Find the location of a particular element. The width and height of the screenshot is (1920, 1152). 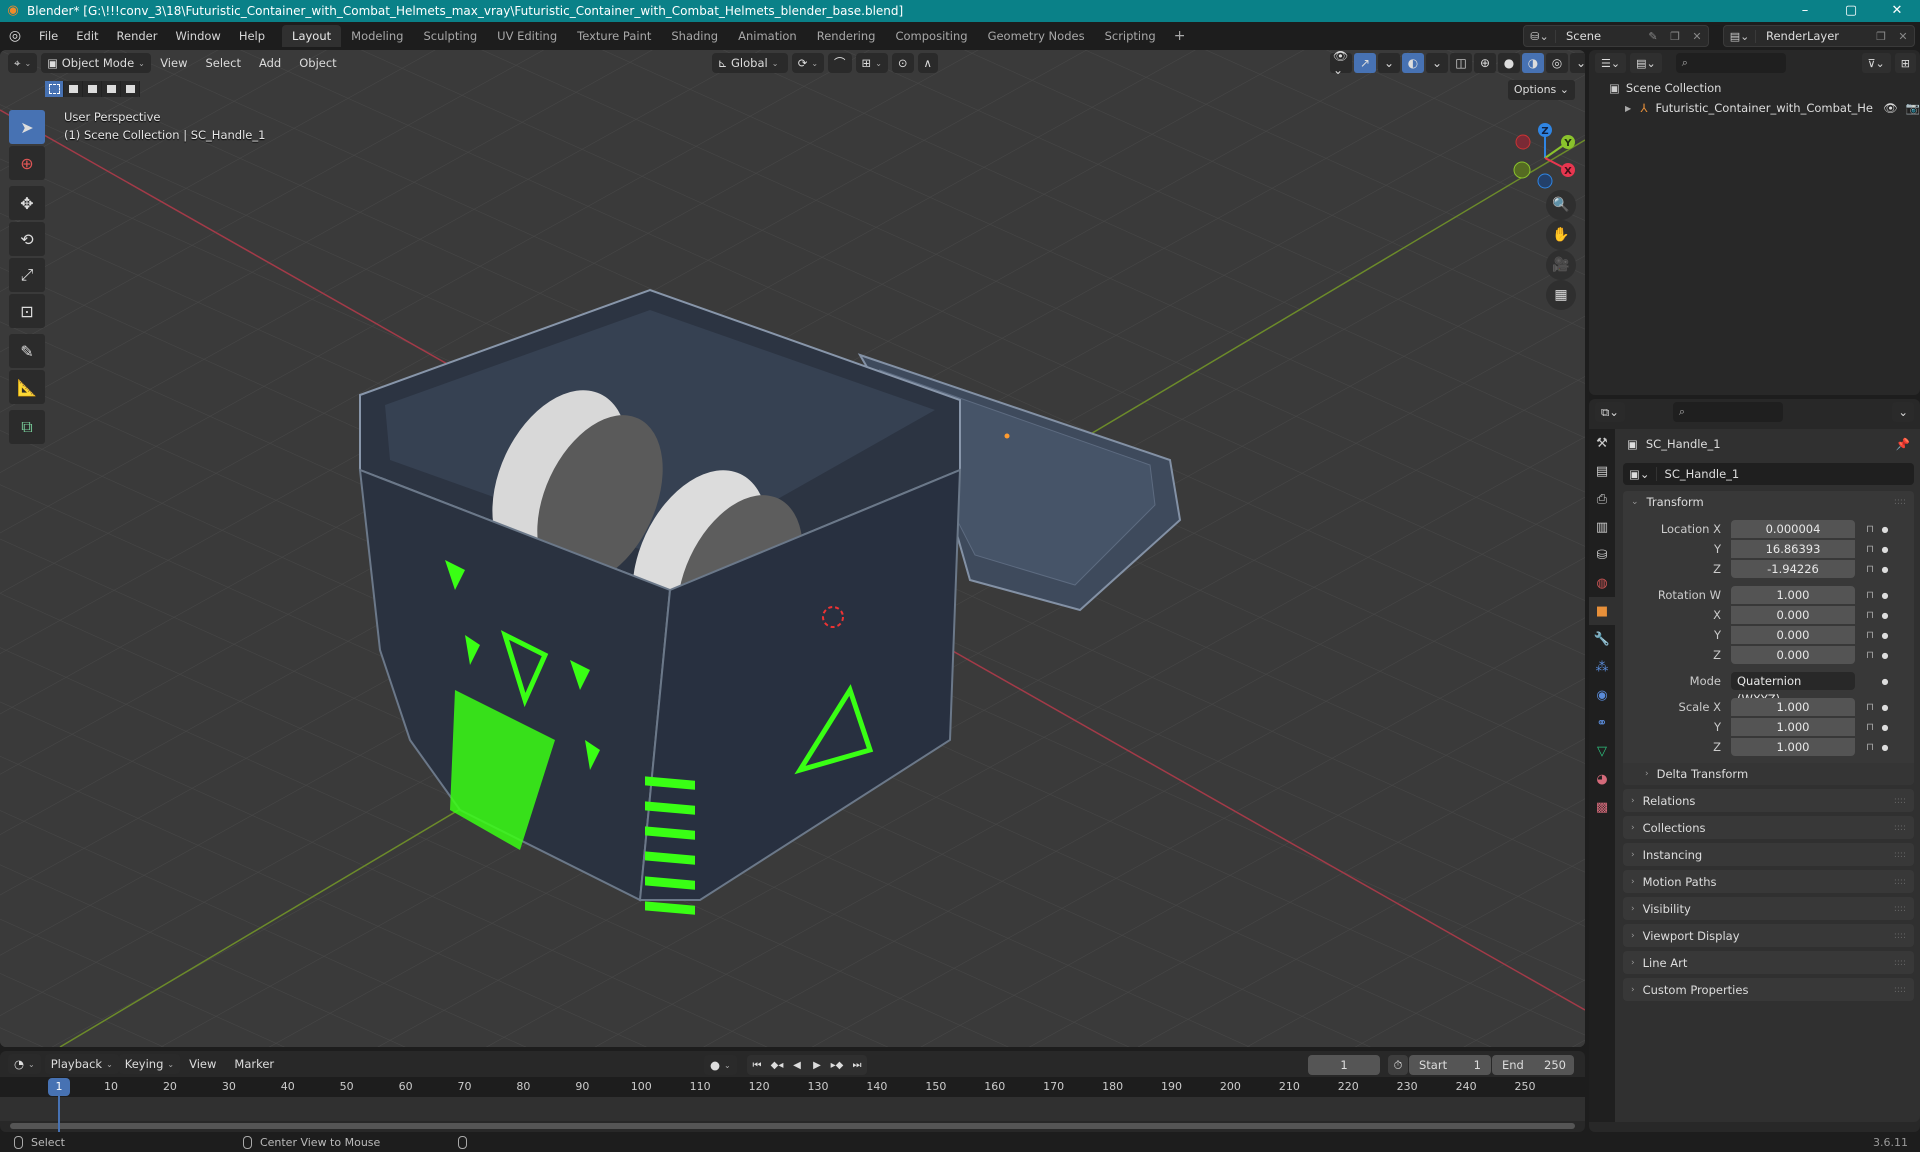

panel-viewport-display: › Viewport Display:::: is located at coordinates (1768, 935).